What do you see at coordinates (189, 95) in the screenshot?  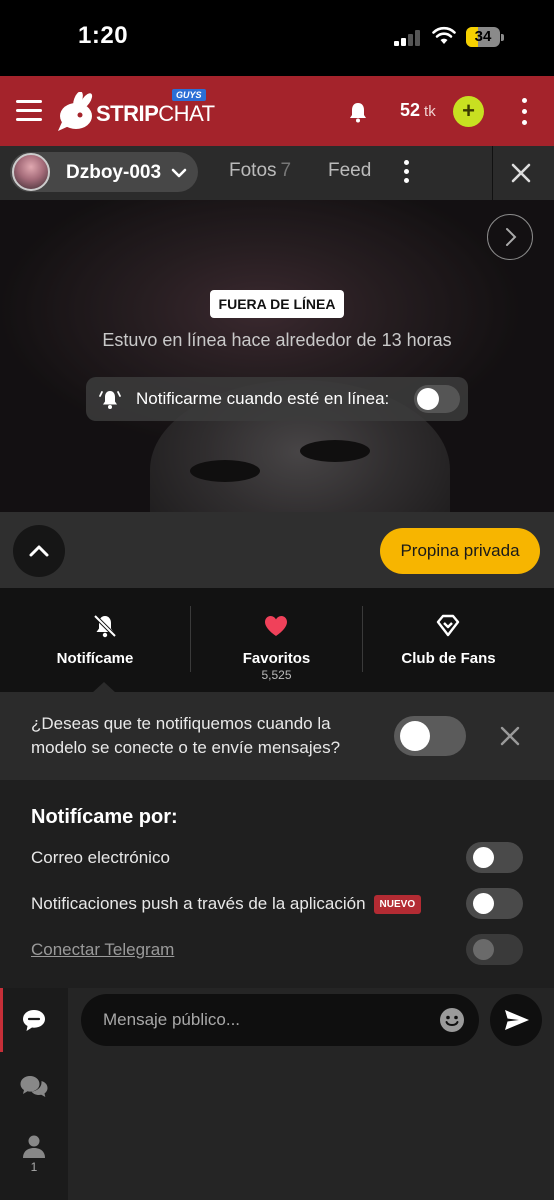 I see `brand-badge: GUYS` at bounding box center [189, 95].